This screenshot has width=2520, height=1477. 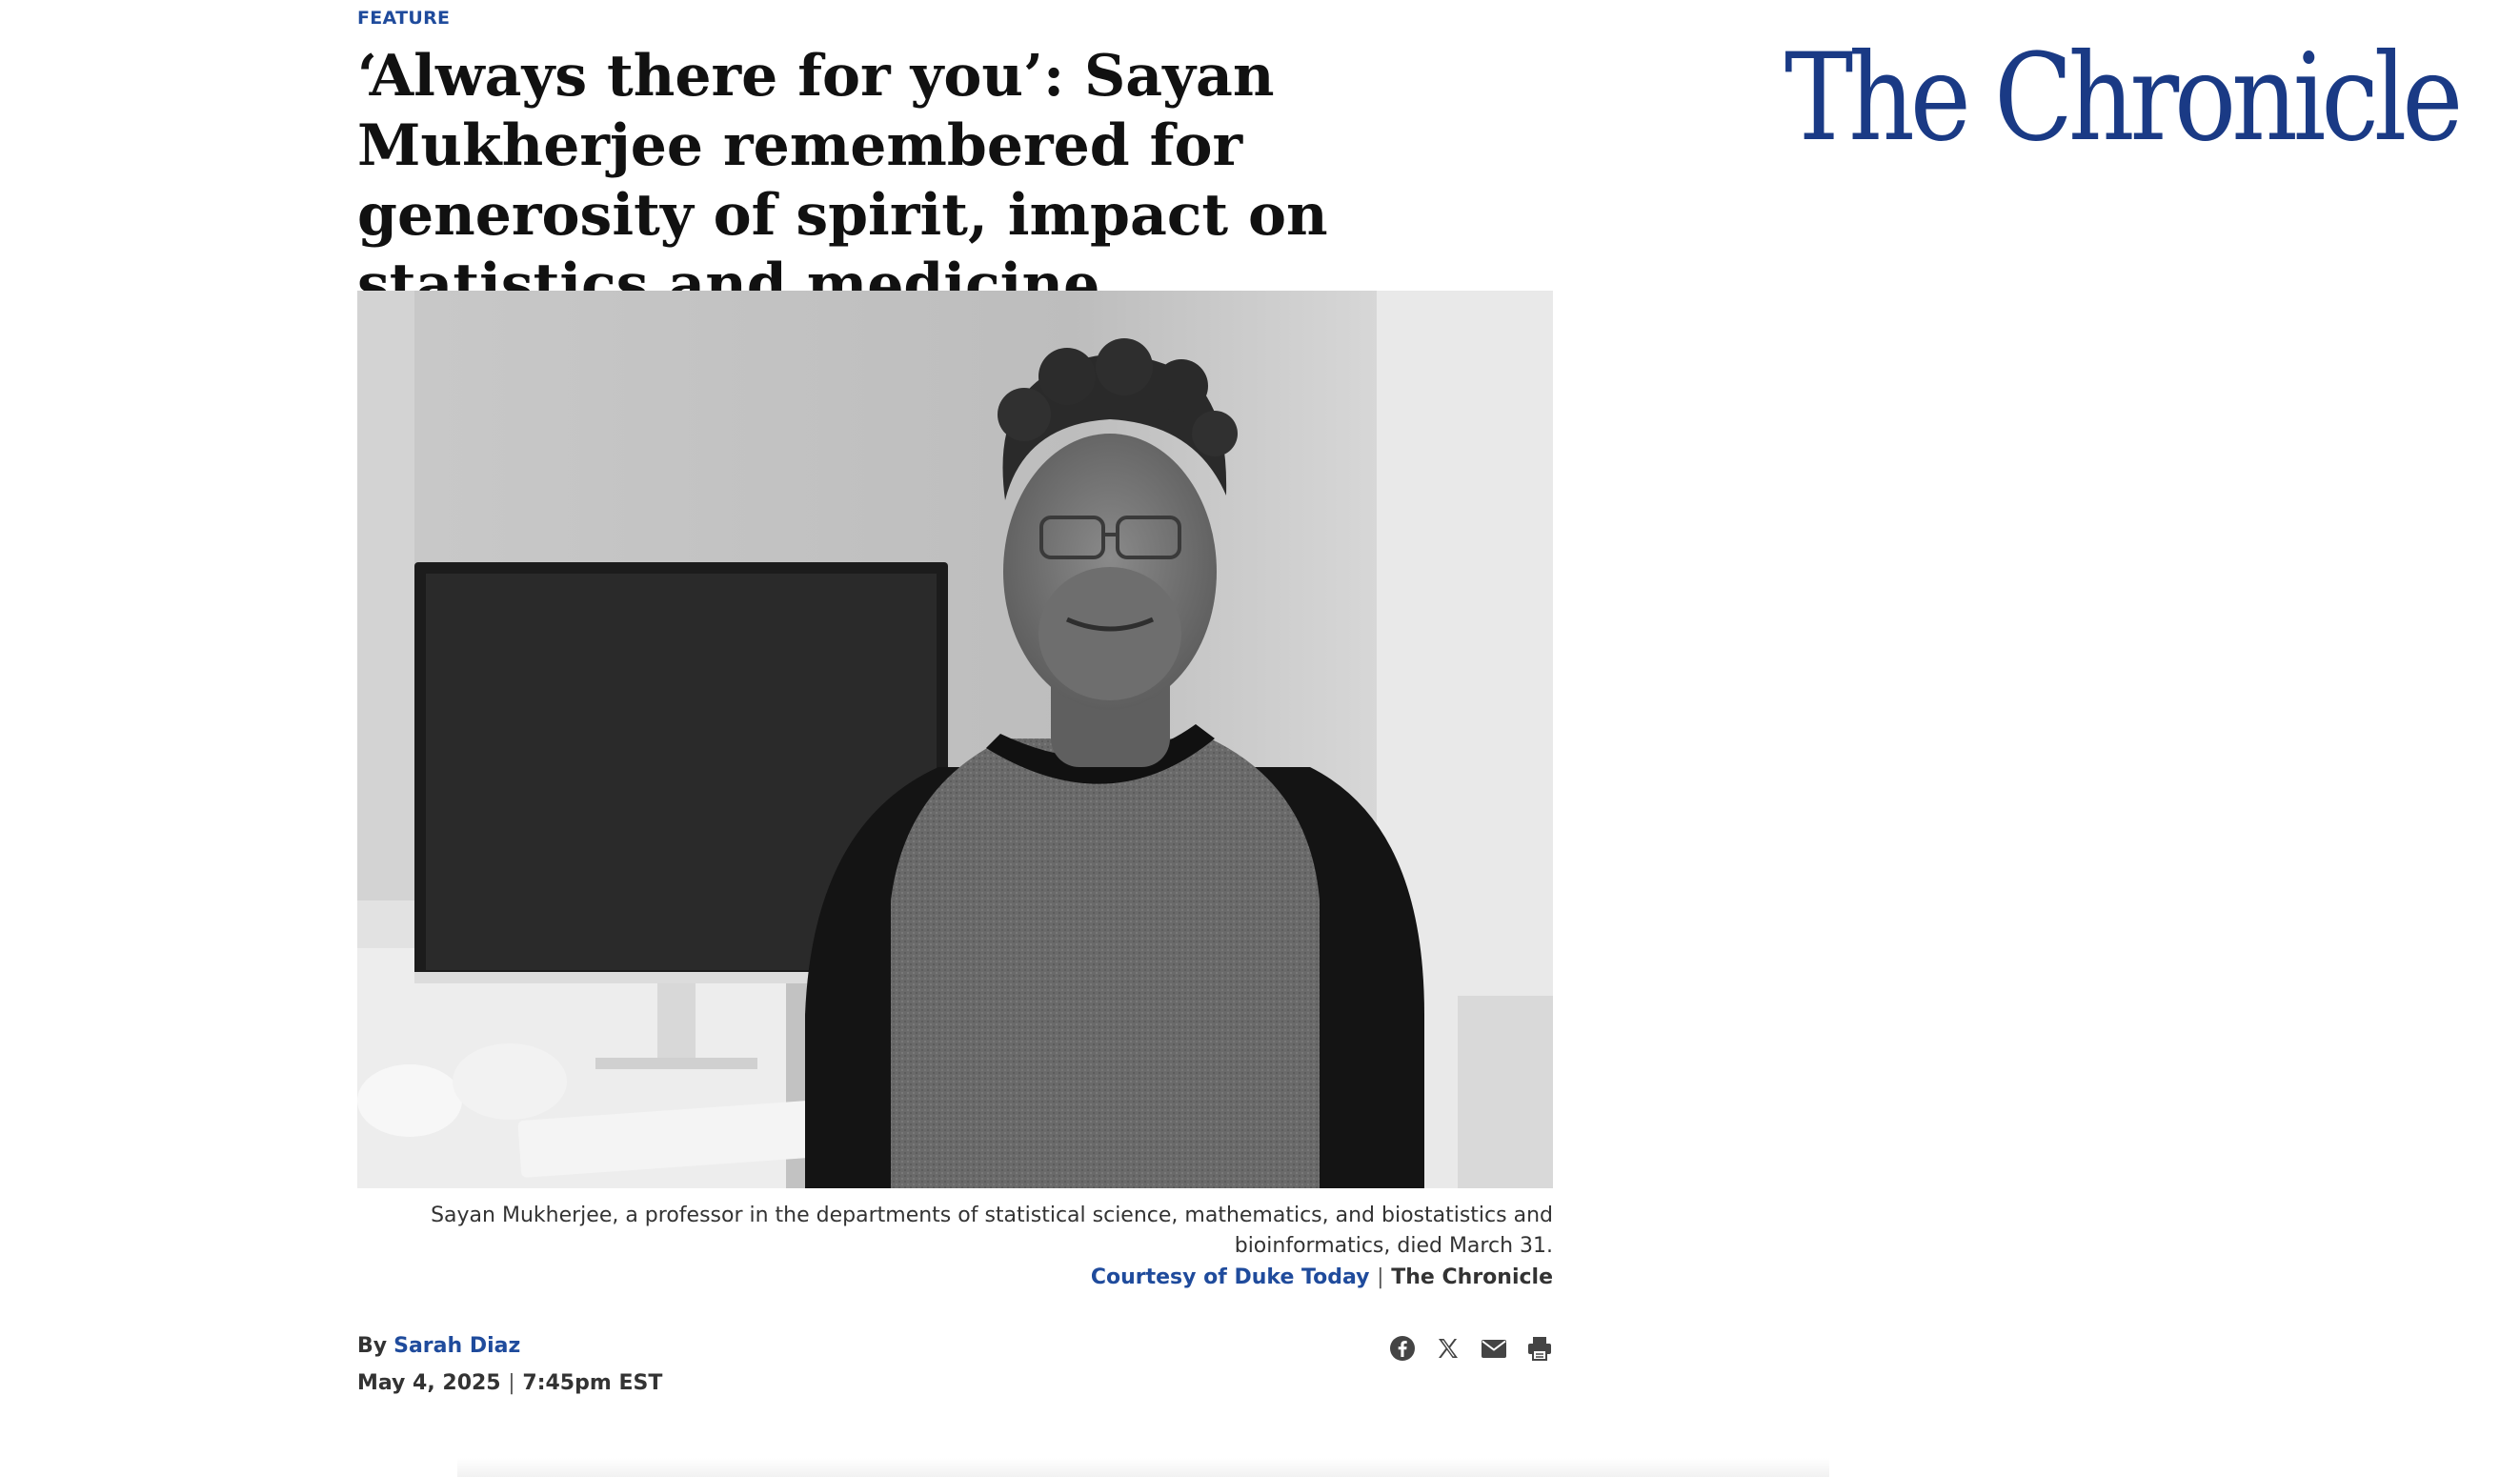 I want to click on email-icon, so click(x=1494, y=1348).